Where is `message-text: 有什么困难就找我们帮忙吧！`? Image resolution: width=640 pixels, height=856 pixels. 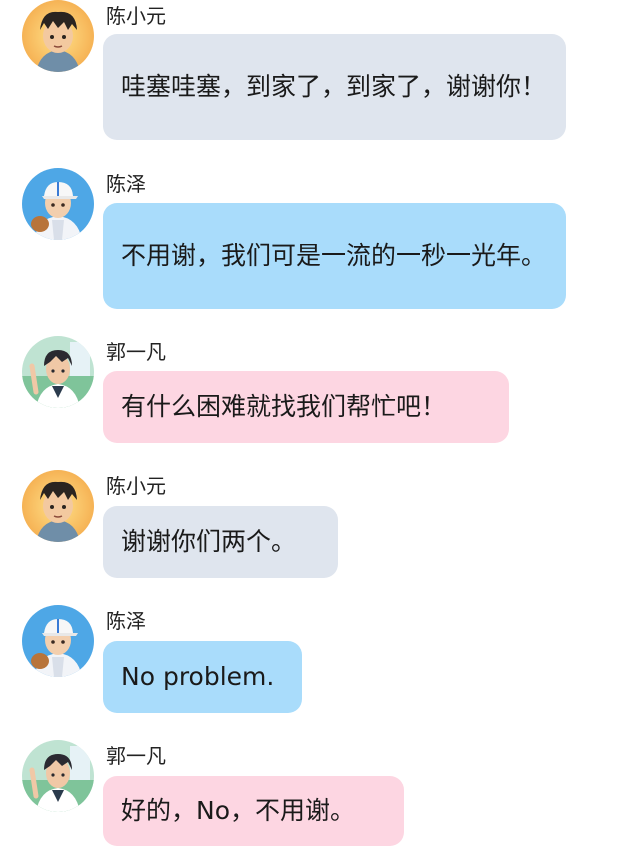
message-text: 有什么困难就找我们帮忙吧！ is located at coordinates (284, 406).